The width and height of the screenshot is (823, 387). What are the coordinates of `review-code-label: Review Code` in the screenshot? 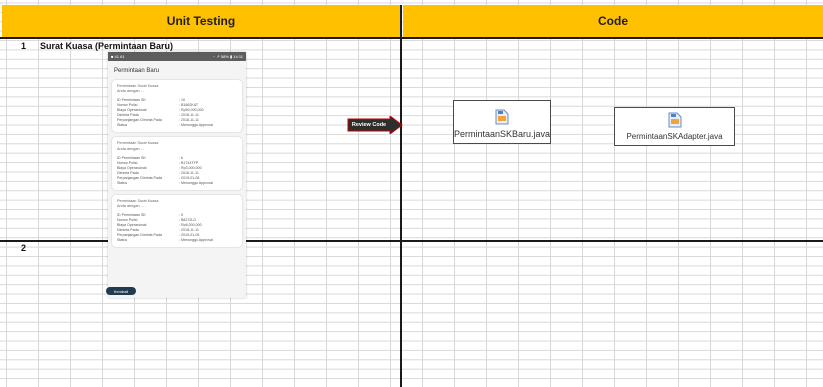 It's located at (369, 124).